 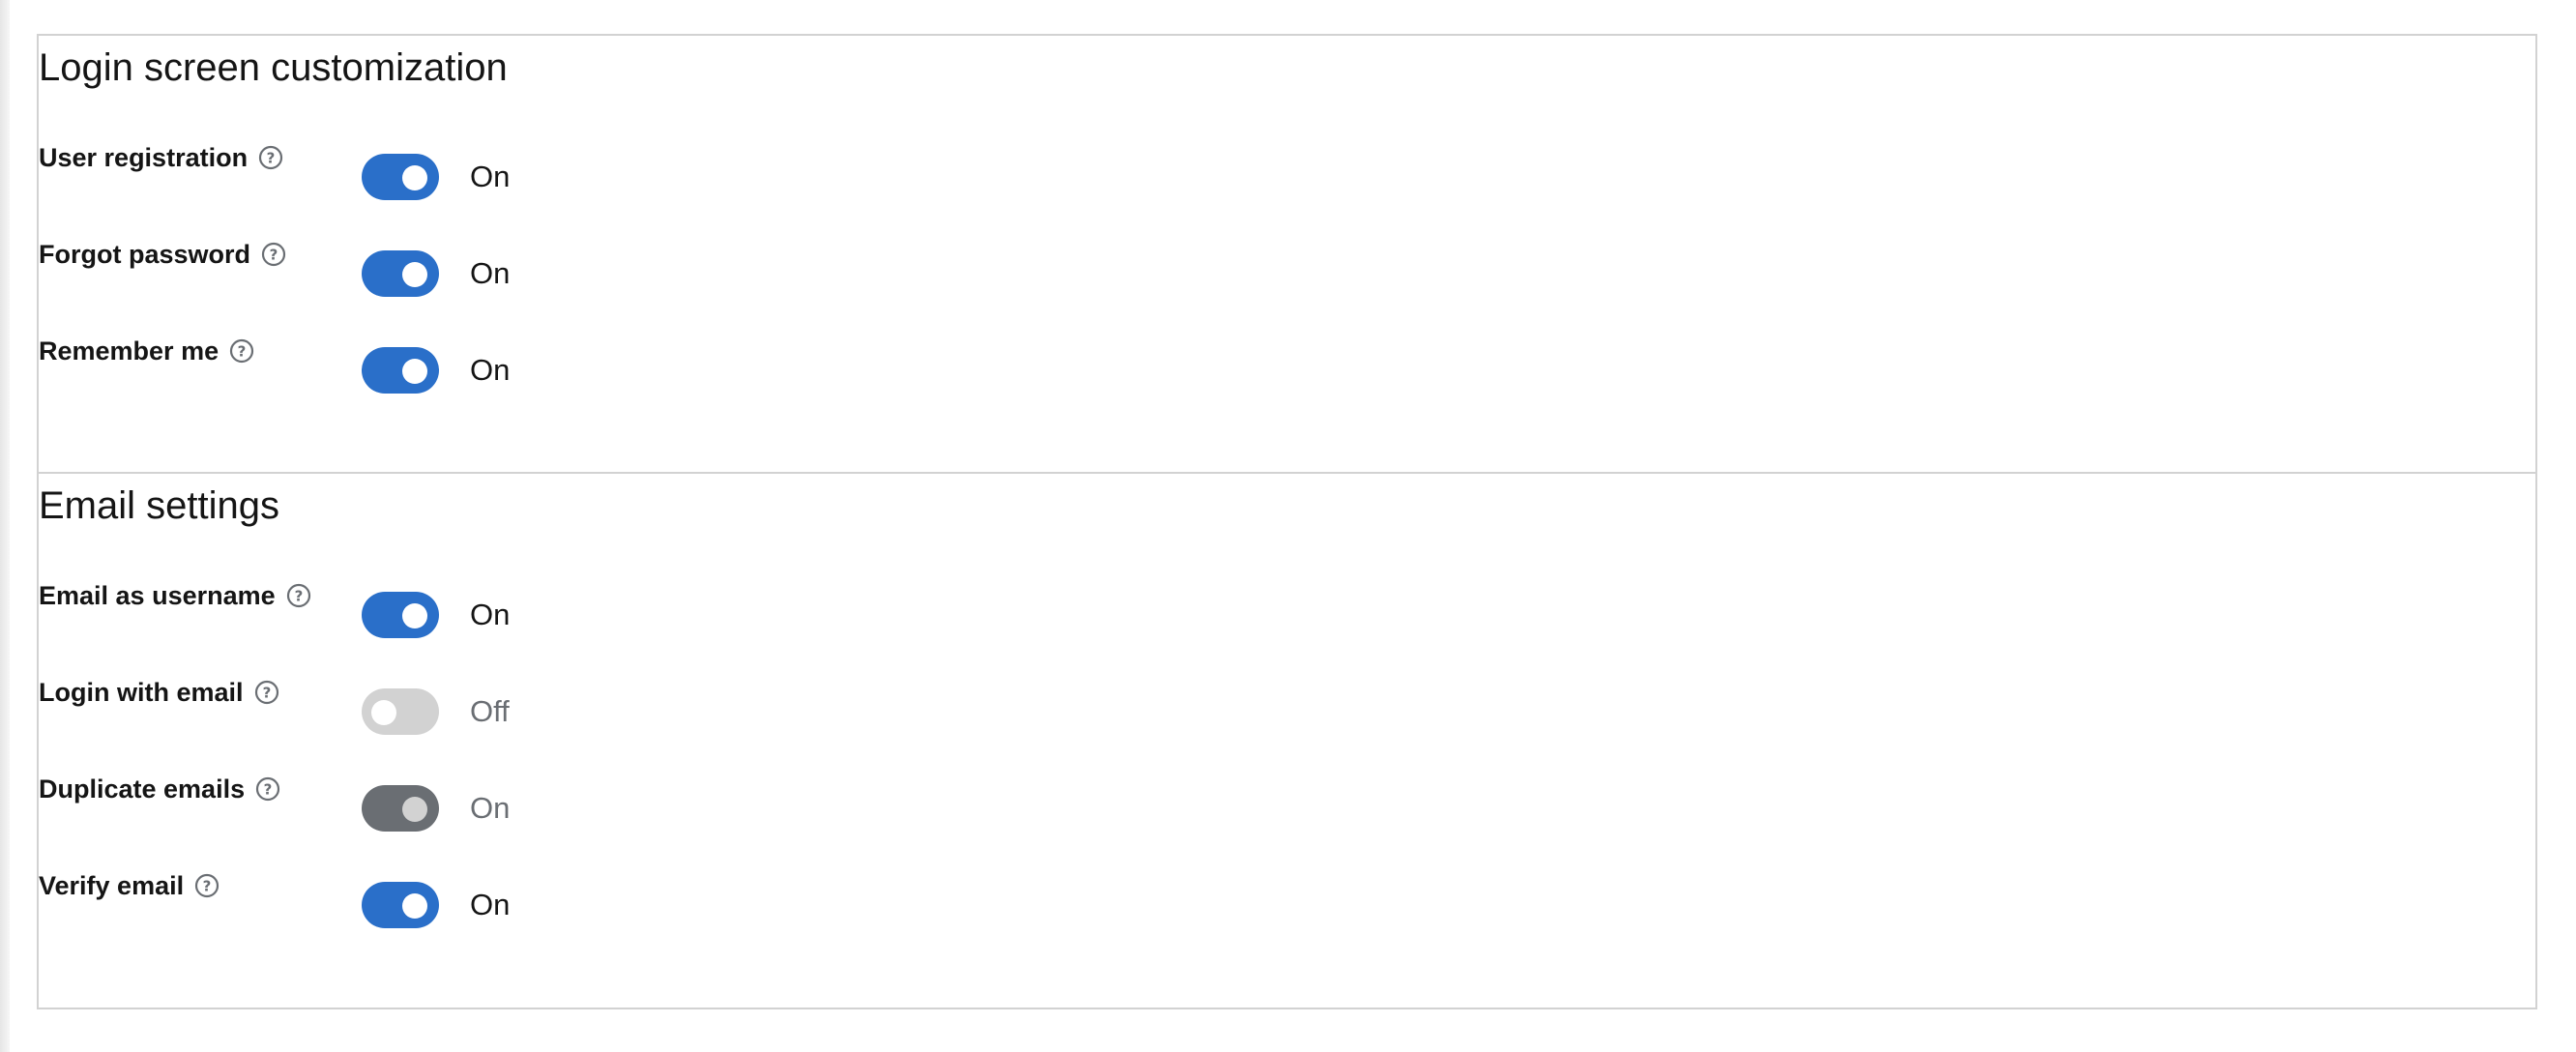 What do you see at coordinates (400, 808) in the screenshot?
I see `duplicate-emails-toggle` at bounding box center [400, 808].